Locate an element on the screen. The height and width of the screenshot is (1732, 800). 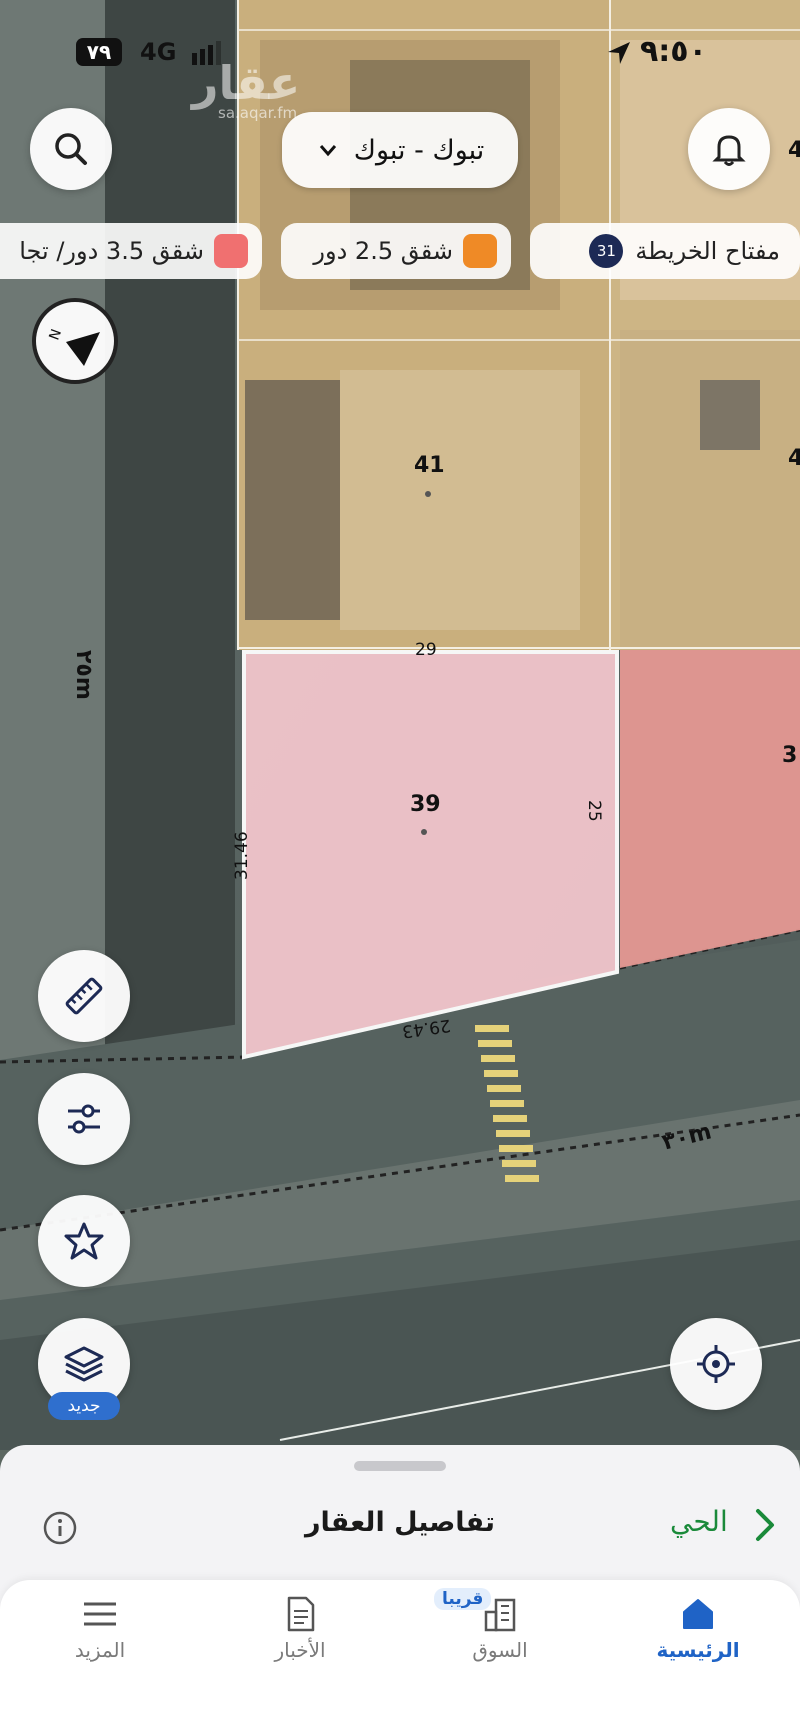
tab-home-label: الرئيسية is located at coordinates (698, 1650).